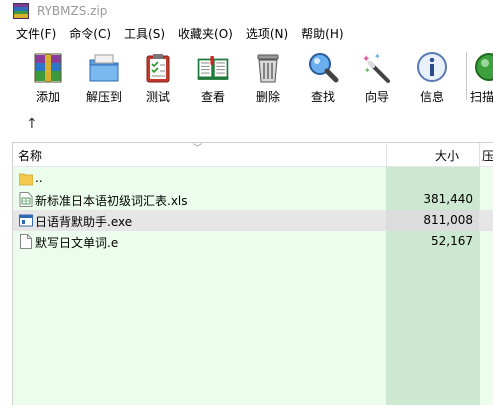  What do you see at coordinates (32, 124) in the screenshot?
I see `up-arrow-icon: ↑` at bounding box center [32, 124].